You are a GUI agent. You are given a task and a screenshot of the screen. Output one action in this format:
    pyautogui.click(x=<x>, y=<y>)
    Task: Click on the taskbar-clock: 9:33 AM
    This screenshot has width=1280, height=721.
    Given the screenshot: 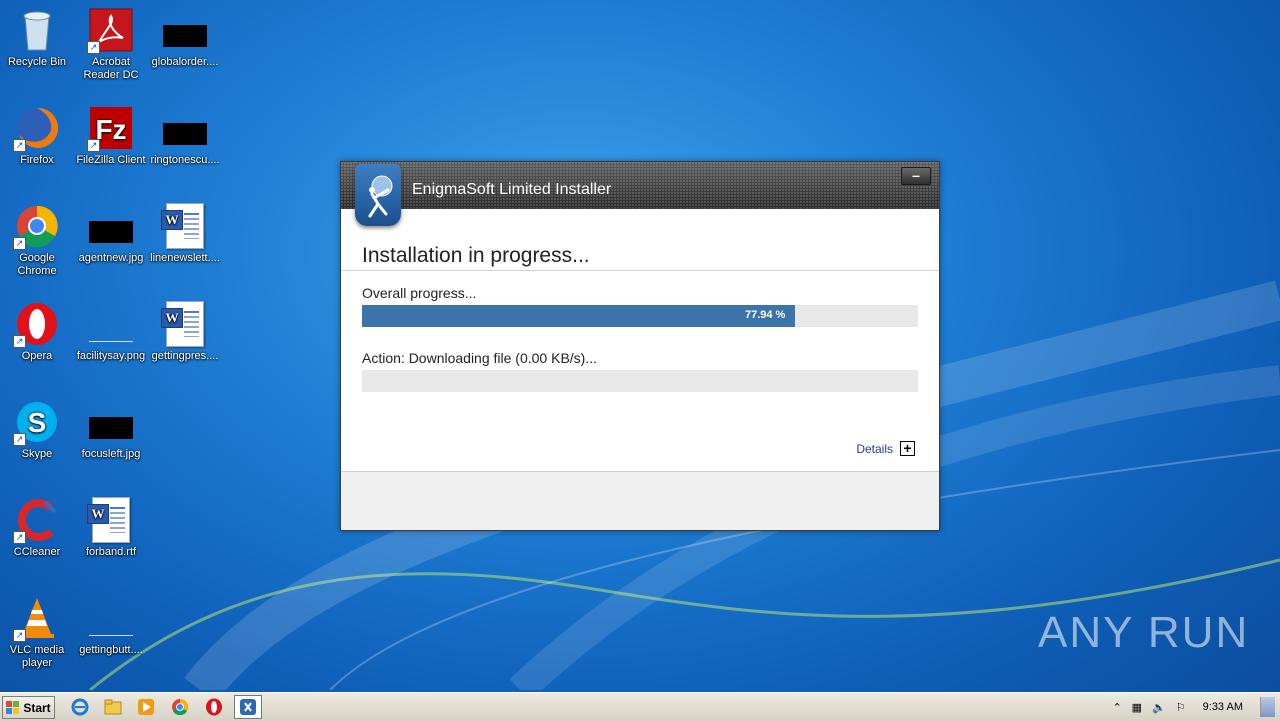 What is the action you would take?
    pyautogui.click(x=1223, y=707)
    